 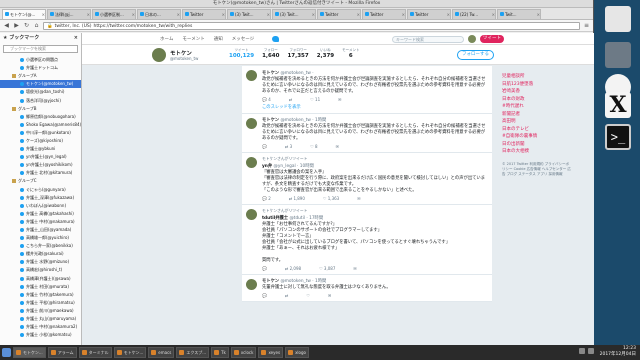 What do you see at coordinates (40, 287) in the screenshot?
I see `bookmark-item: 弁護士 村田(@murata)` at bounding box center [40, 287].